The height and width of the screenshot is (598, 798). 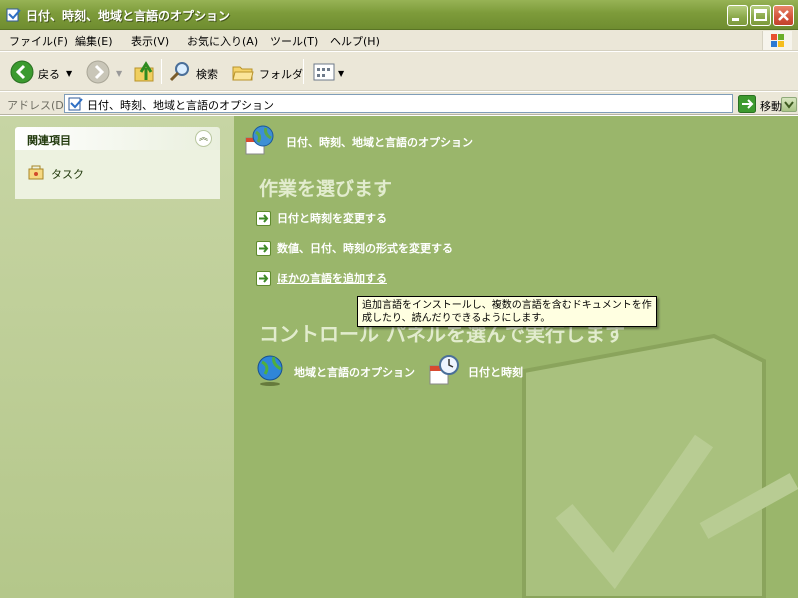 What do you see at coordinates (332, 278) in the screenshot?
I see `task-label: ほかの言語を追加する` at bounding box center [332, 278].